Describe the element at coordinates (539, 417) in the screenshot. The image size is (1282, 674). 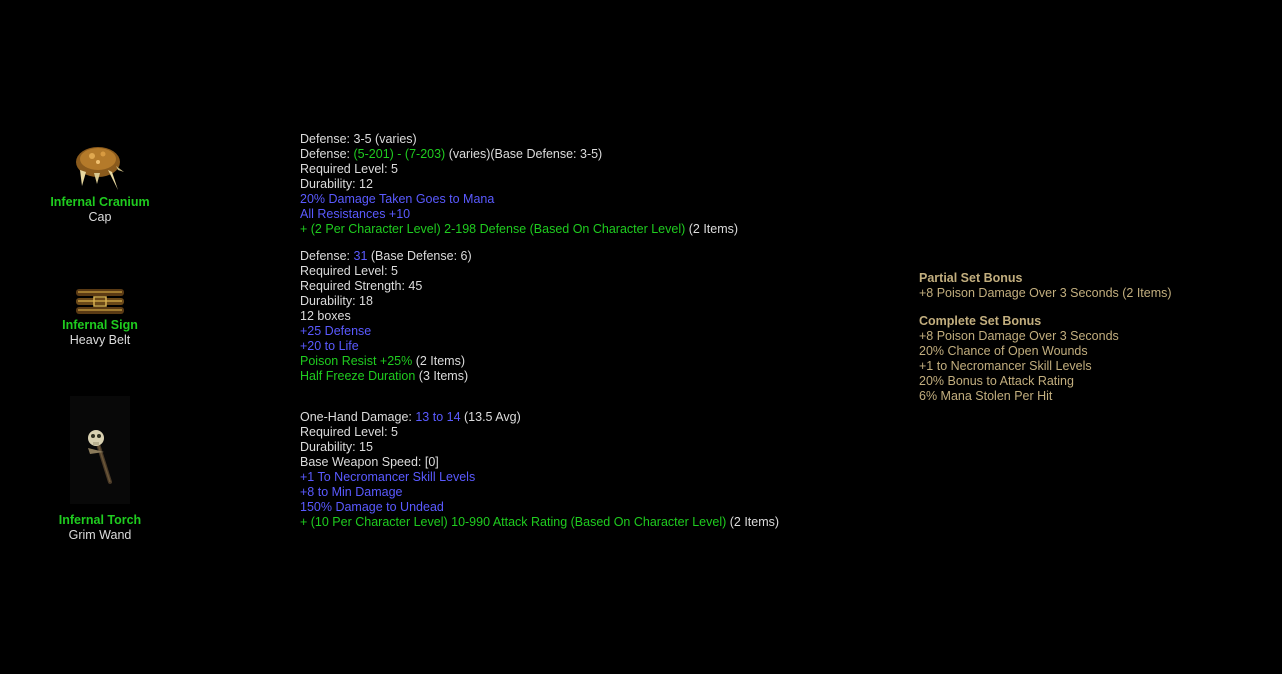
I see `stat-line: One-Hand Damage: 13 to 14 (13.5 Avg)` at that location.